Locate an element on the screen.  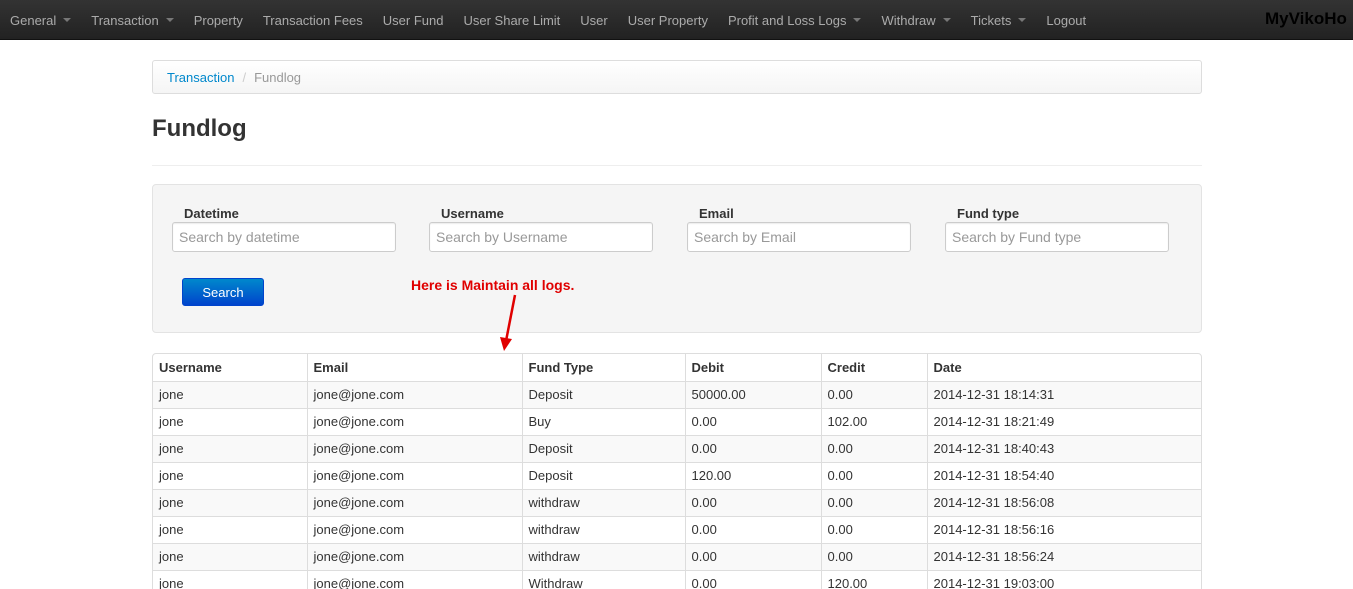
email-label: Email is located at coordinates (716, 213).